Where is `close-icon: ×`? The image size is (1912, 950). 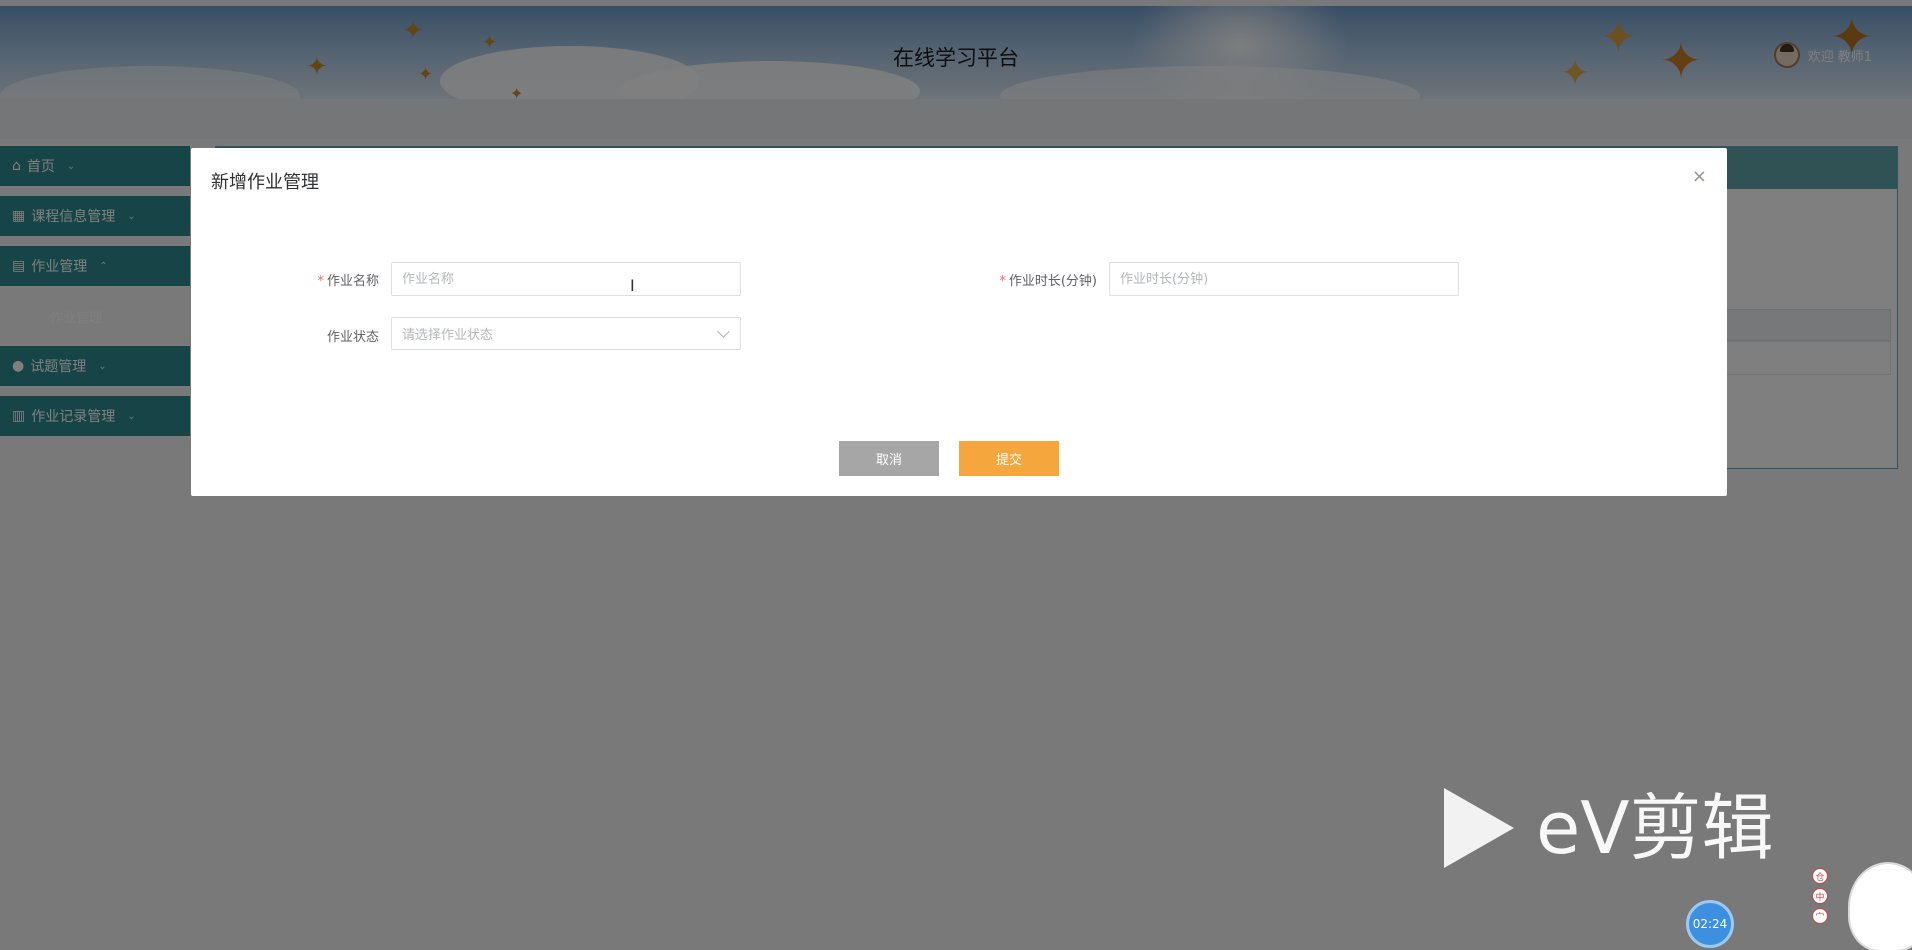
close-icon: × is located at coordinates (1699, 177).